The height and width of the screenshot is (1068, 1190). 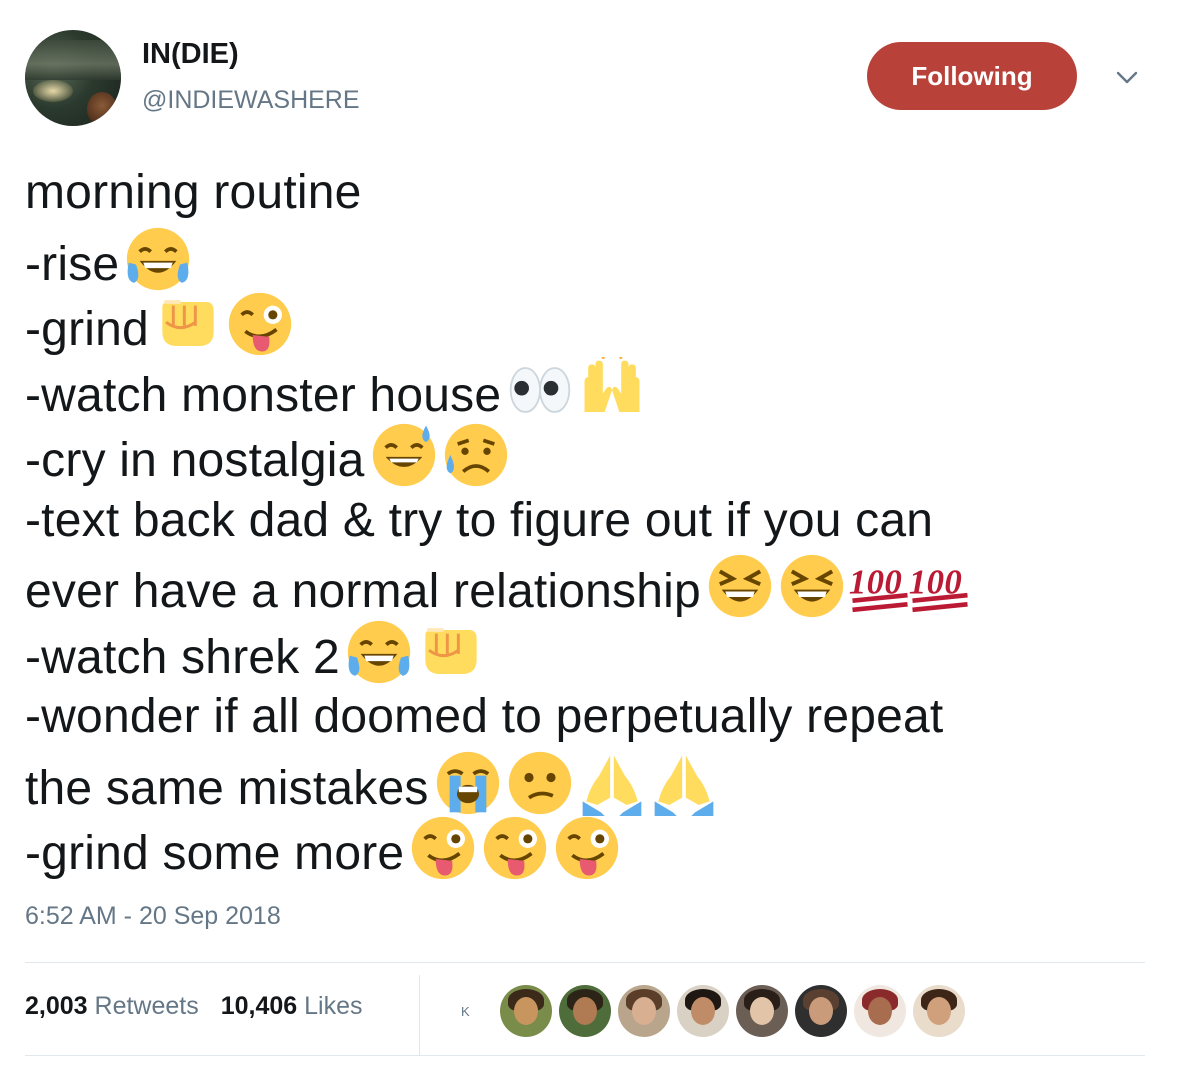 I want to click on following-button: Following, so click(x=972, y=76).